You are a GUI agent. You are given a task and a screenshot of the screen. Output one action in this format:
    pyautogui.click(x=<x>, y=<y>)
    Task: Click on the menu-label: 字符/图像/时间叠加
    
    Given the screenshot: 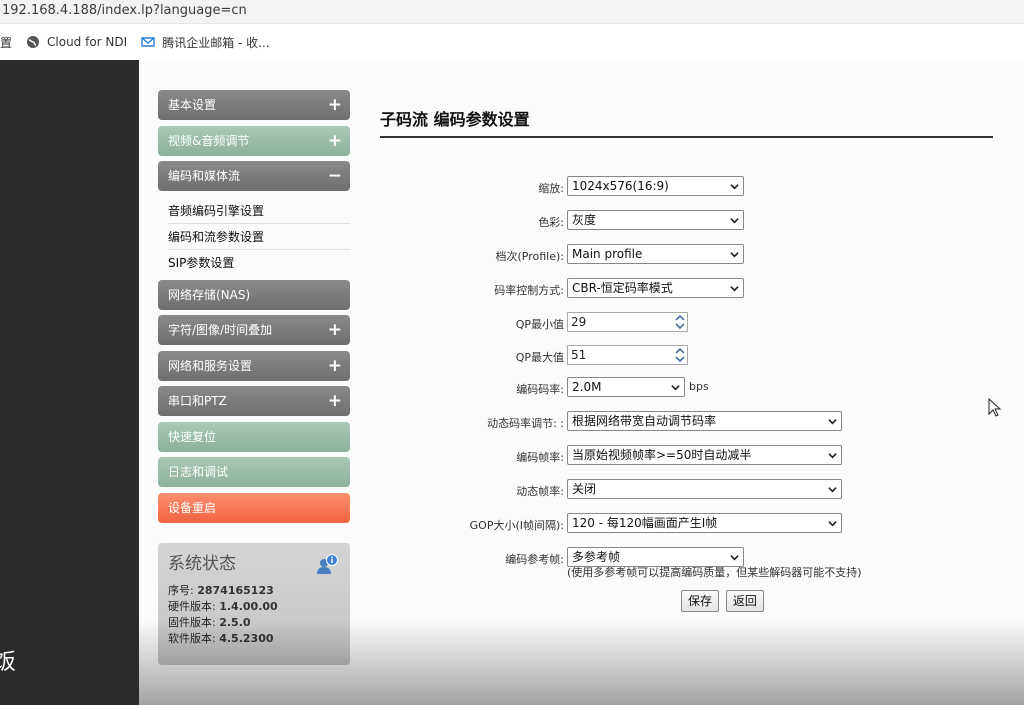 What is the action you would take?
    pyautogui.click(x=220, y=330)
    